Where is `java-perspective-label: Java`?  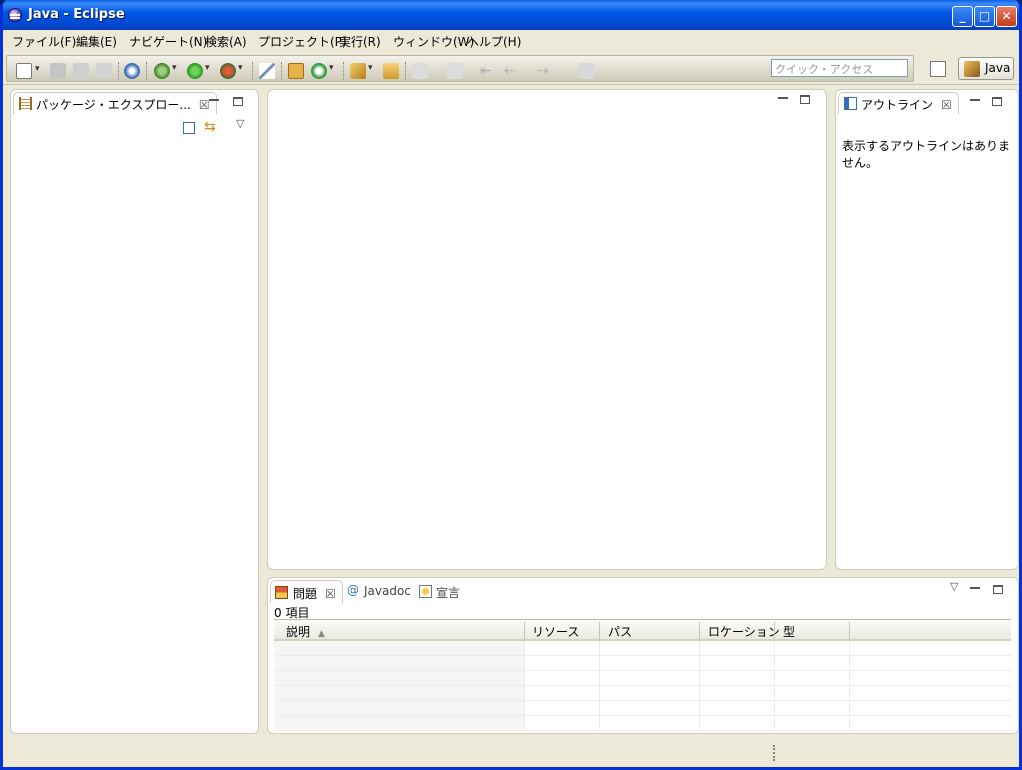
java-perspective-label: Java is located at coordinates (998, 68).